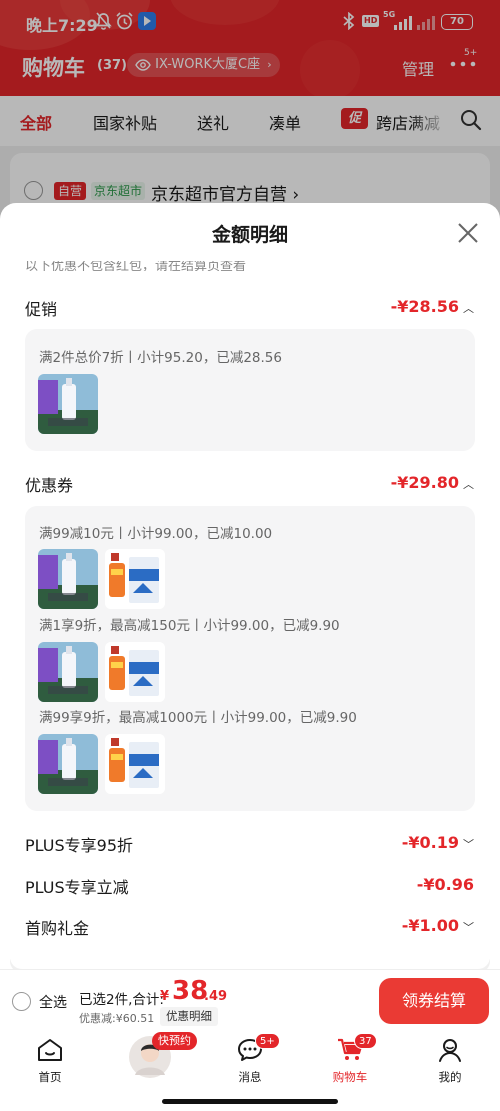 This screenshot has height=1111, width=500. Describe the element at coordinates (198, 718) in the screenshot. I see `coupon-rule-3: 满99享9折，最高减1000元丨小计99.00，已减9.90` at that location.